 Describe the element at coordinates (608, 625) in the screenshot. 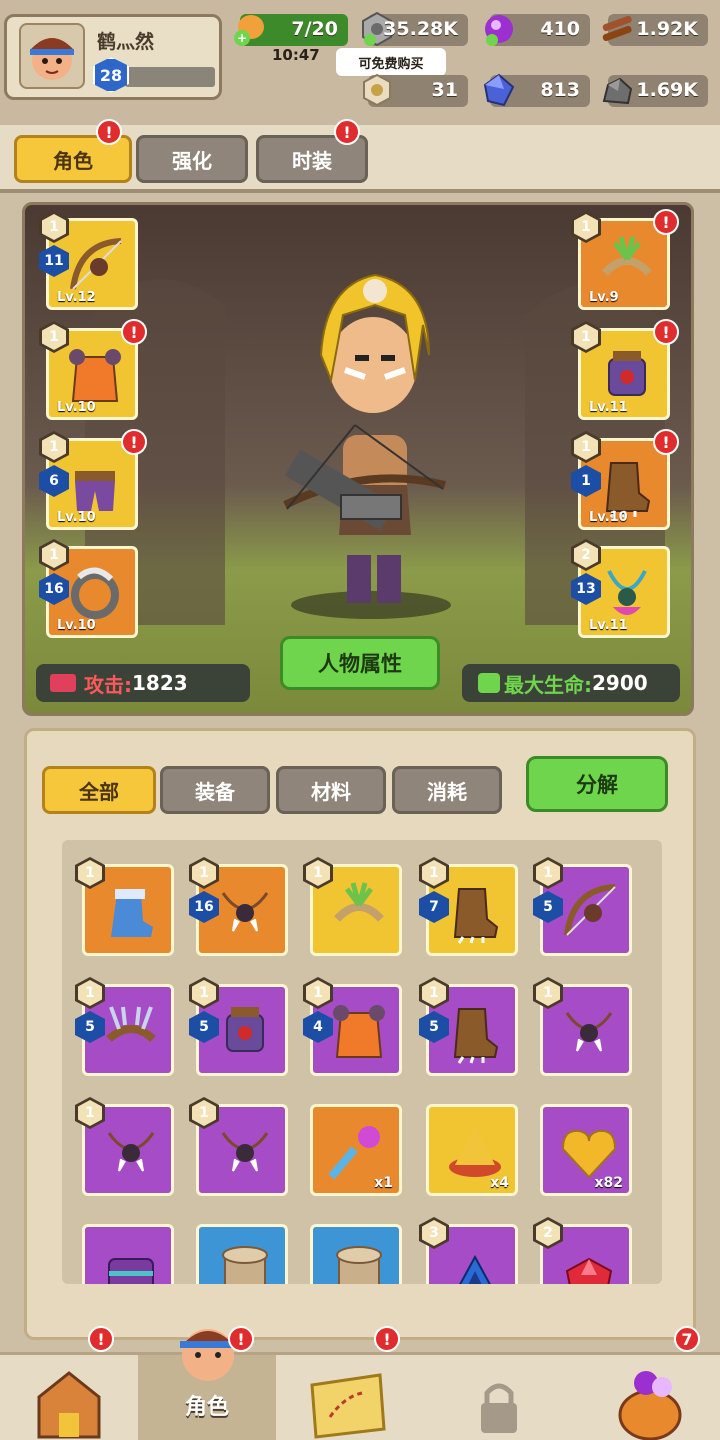

I see `item-level: Lv.11` at that location.